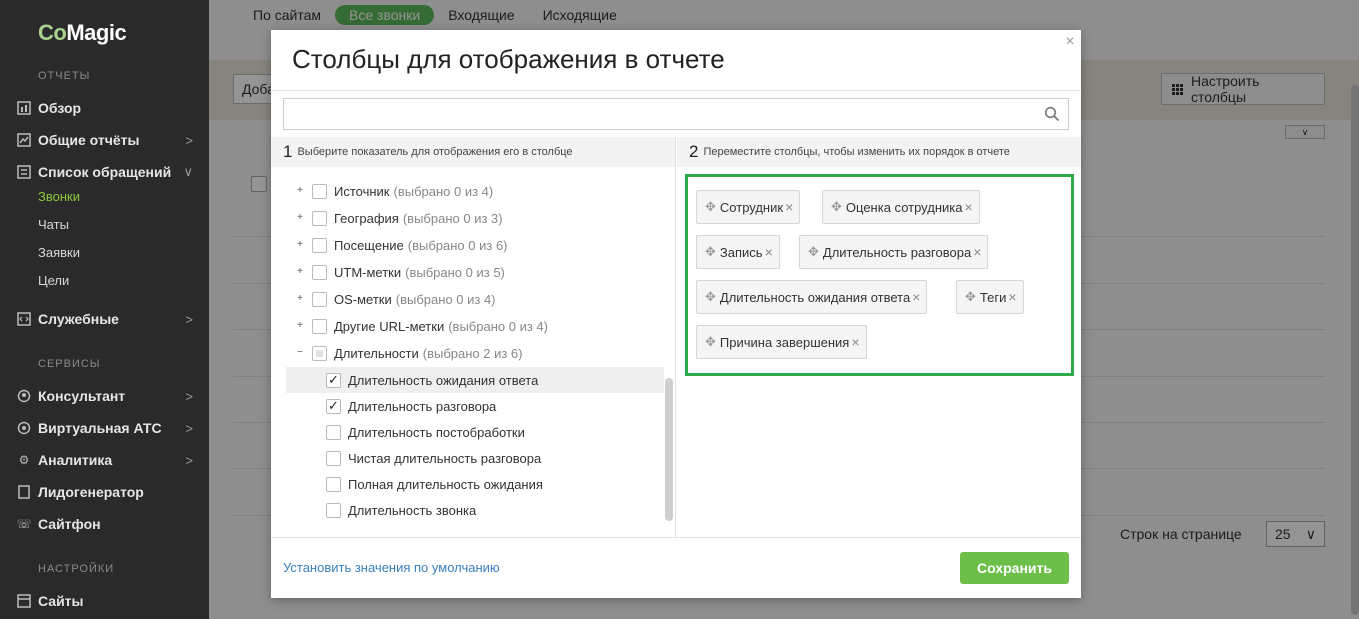 This screenshot has height=619, width=1359. I want to click on tree-item-label: OS-метки, so click(363, 299).